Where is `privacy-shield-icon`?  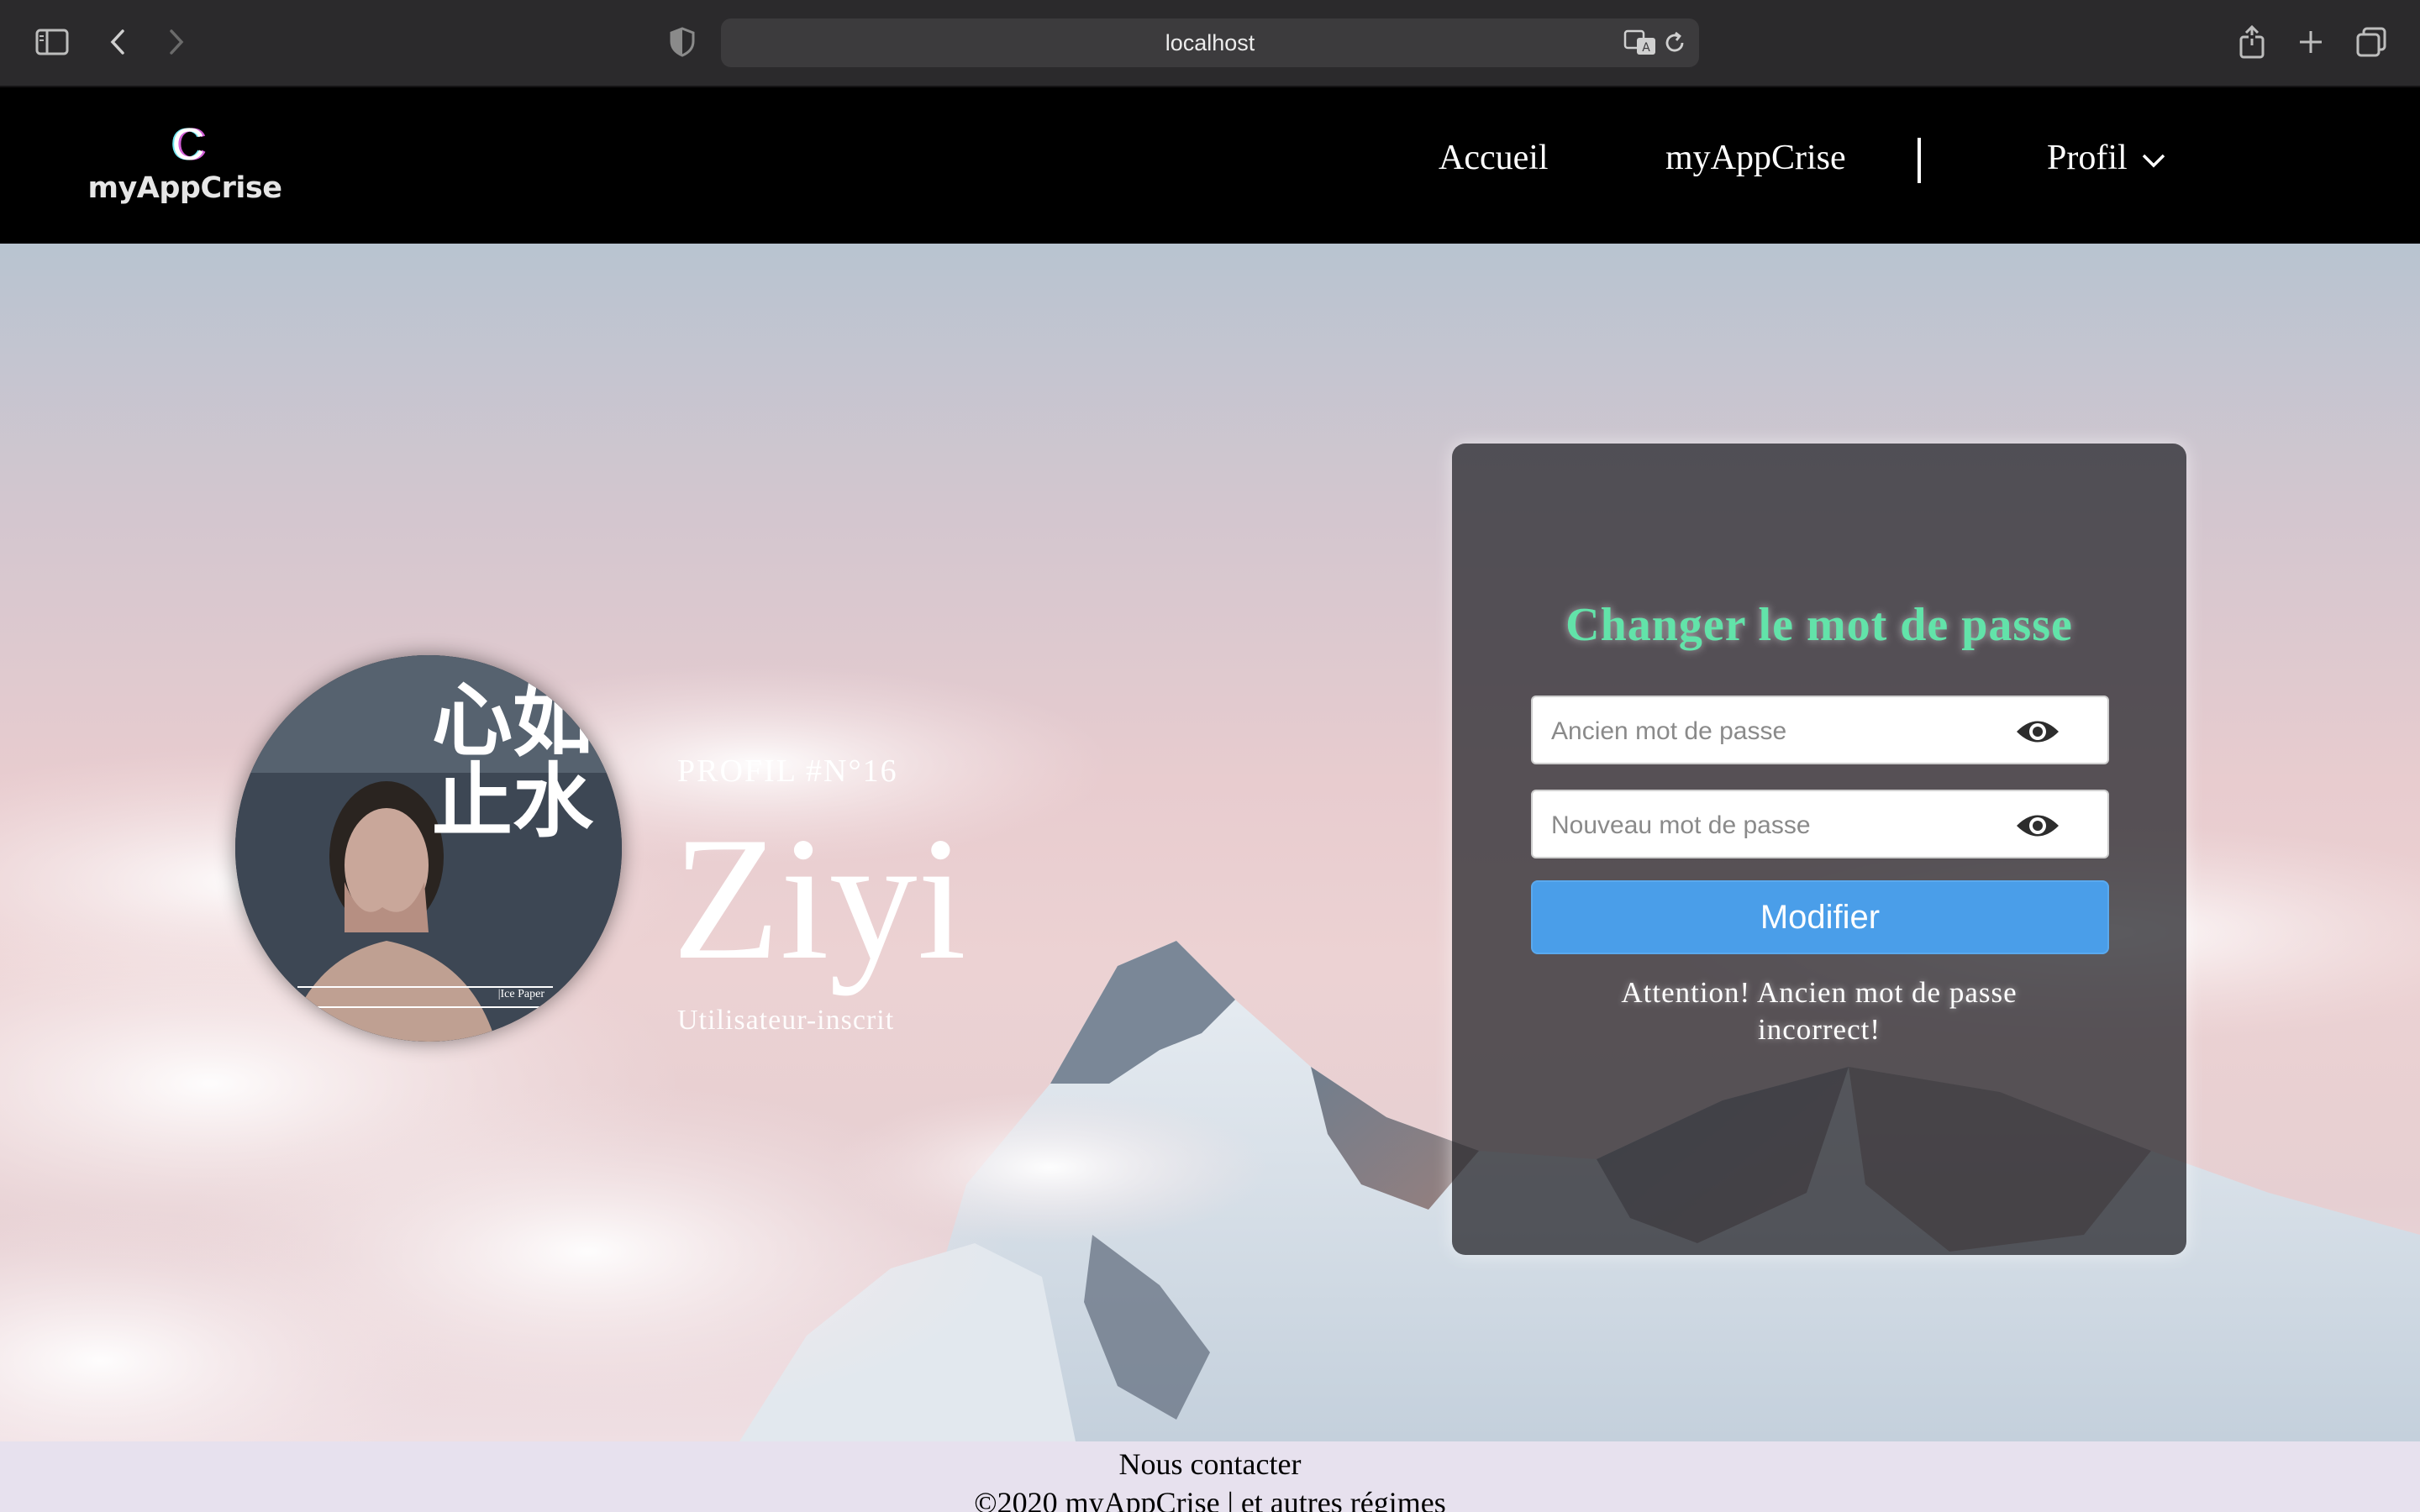
privacy-shield-icon is located at coordinates (682, 42).